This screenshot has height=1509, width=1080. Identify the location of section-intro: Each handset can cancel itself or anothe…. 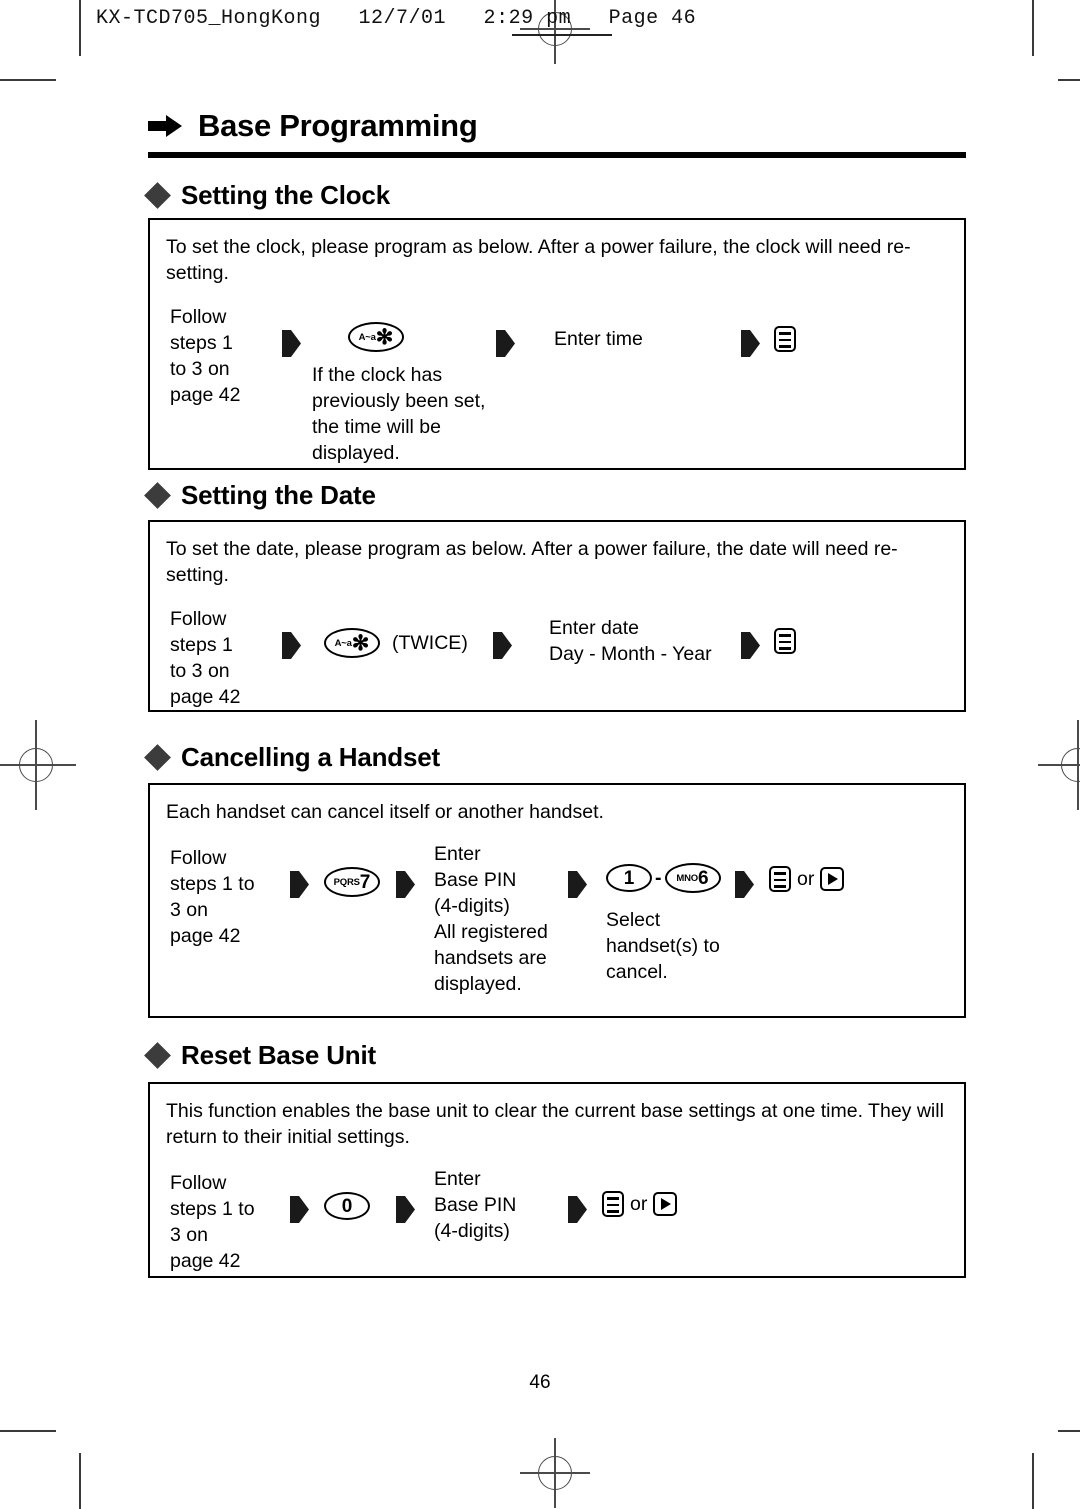
(385, 812).